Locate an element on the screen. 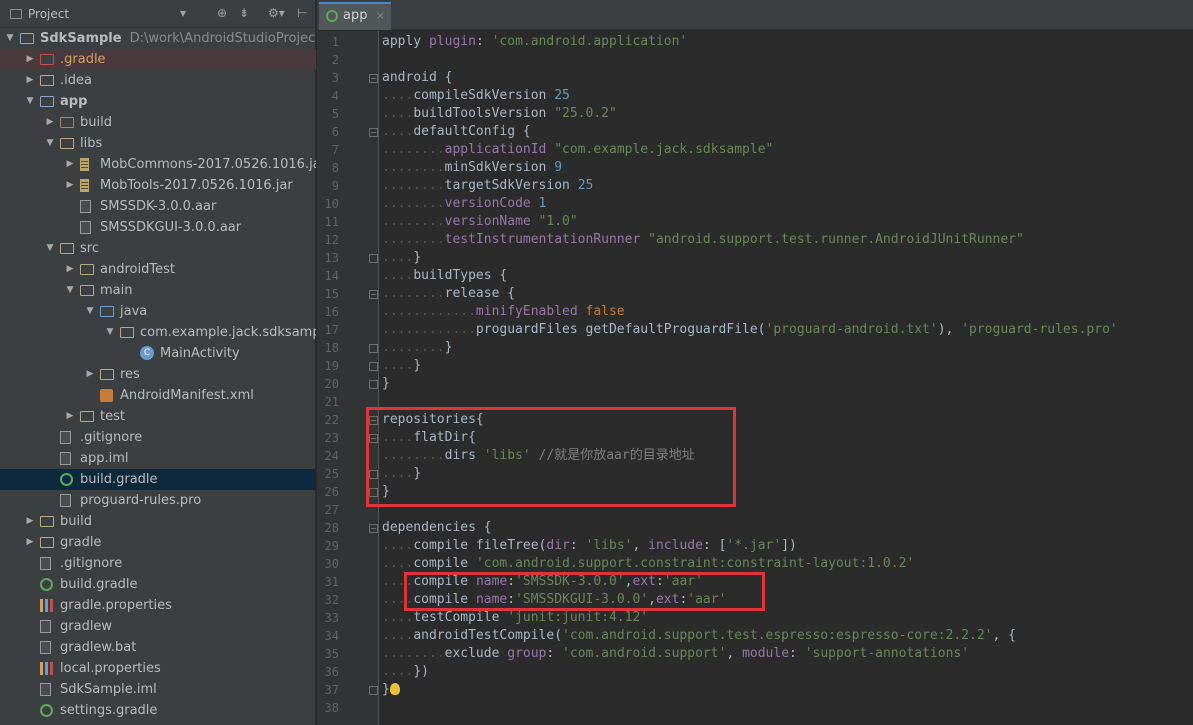  project-view-selector: Project is located at coordinates (48, 14).